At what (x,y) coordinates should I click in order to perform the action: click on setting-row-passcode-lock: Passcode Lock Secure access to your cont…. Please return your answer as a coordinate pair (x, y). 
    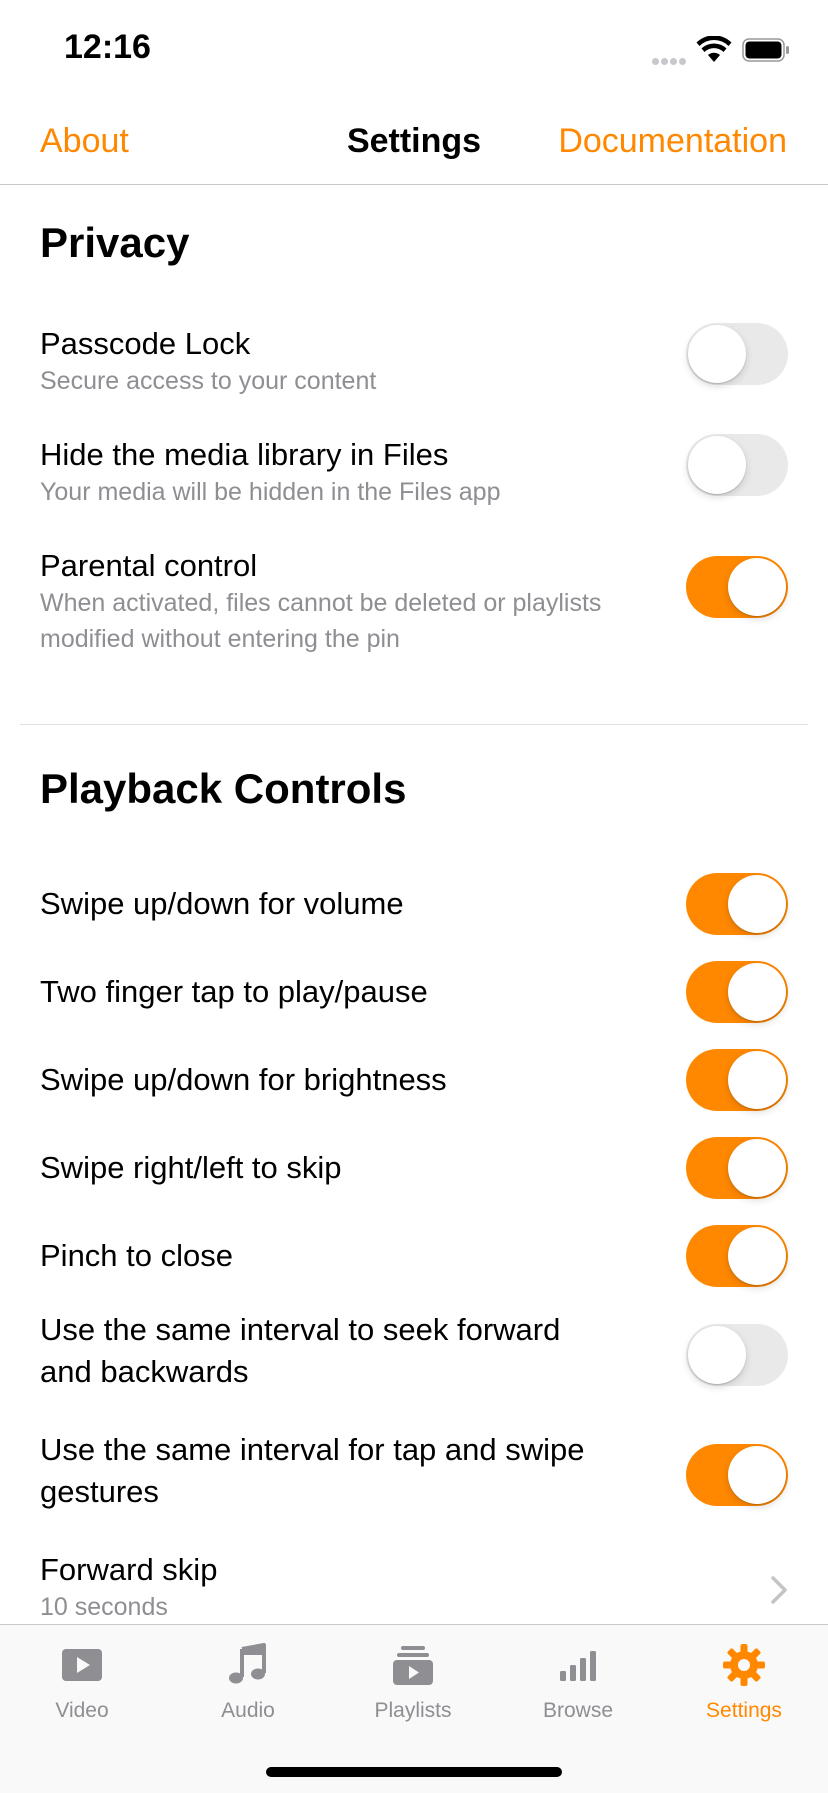
    Looking at the image, I should click on (414, 368).